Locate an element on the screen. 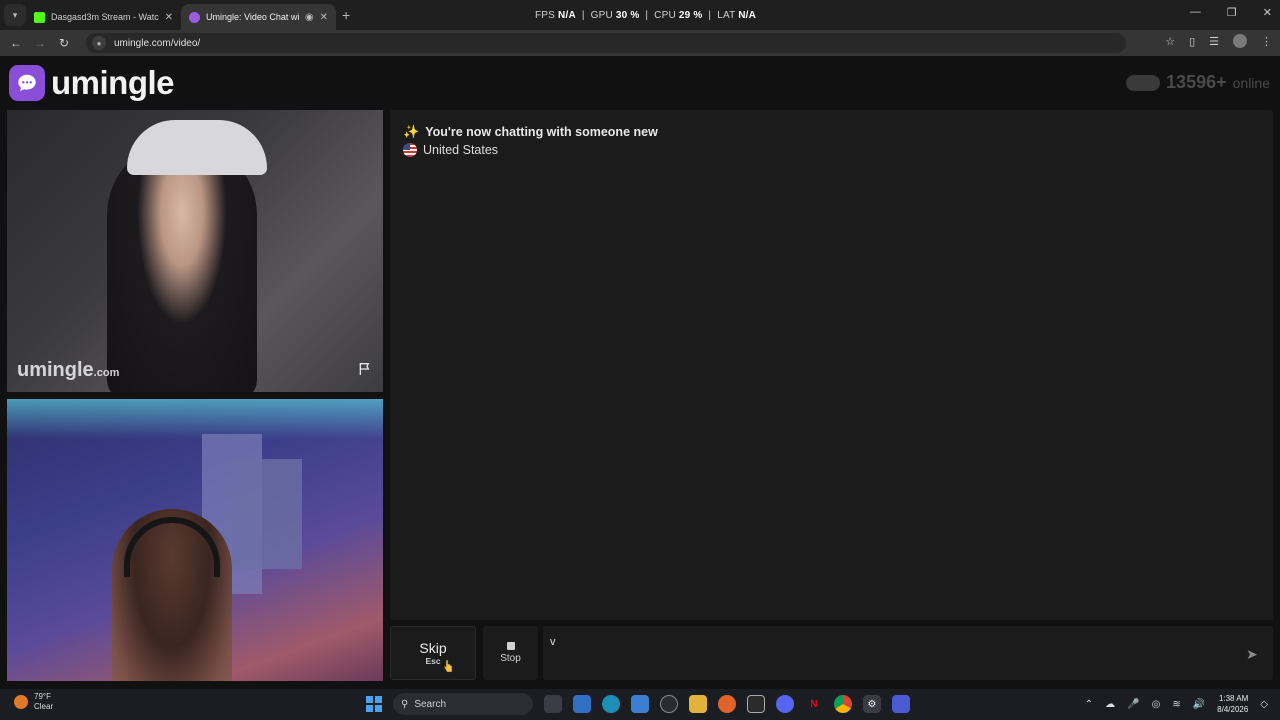 The image size is (1280, 720). browser-menu-icon: ⋮ is located at coordinates (1266, 41).